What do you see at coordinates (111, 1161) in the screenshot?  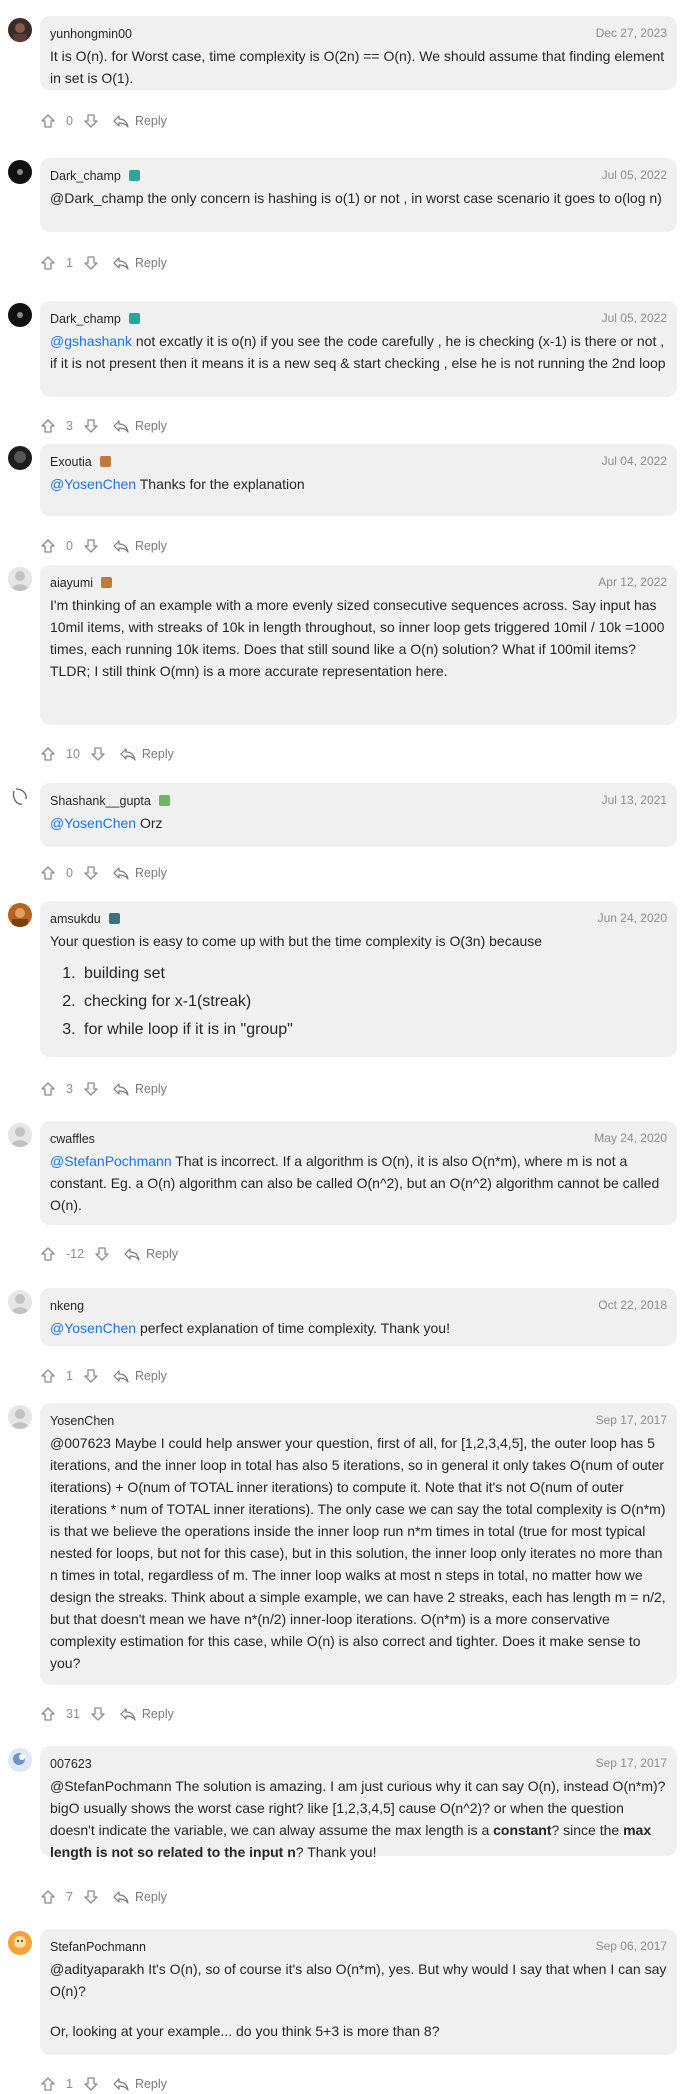 I see `mention-link: @StefanPochmann` at bounding box center [111, 1161].